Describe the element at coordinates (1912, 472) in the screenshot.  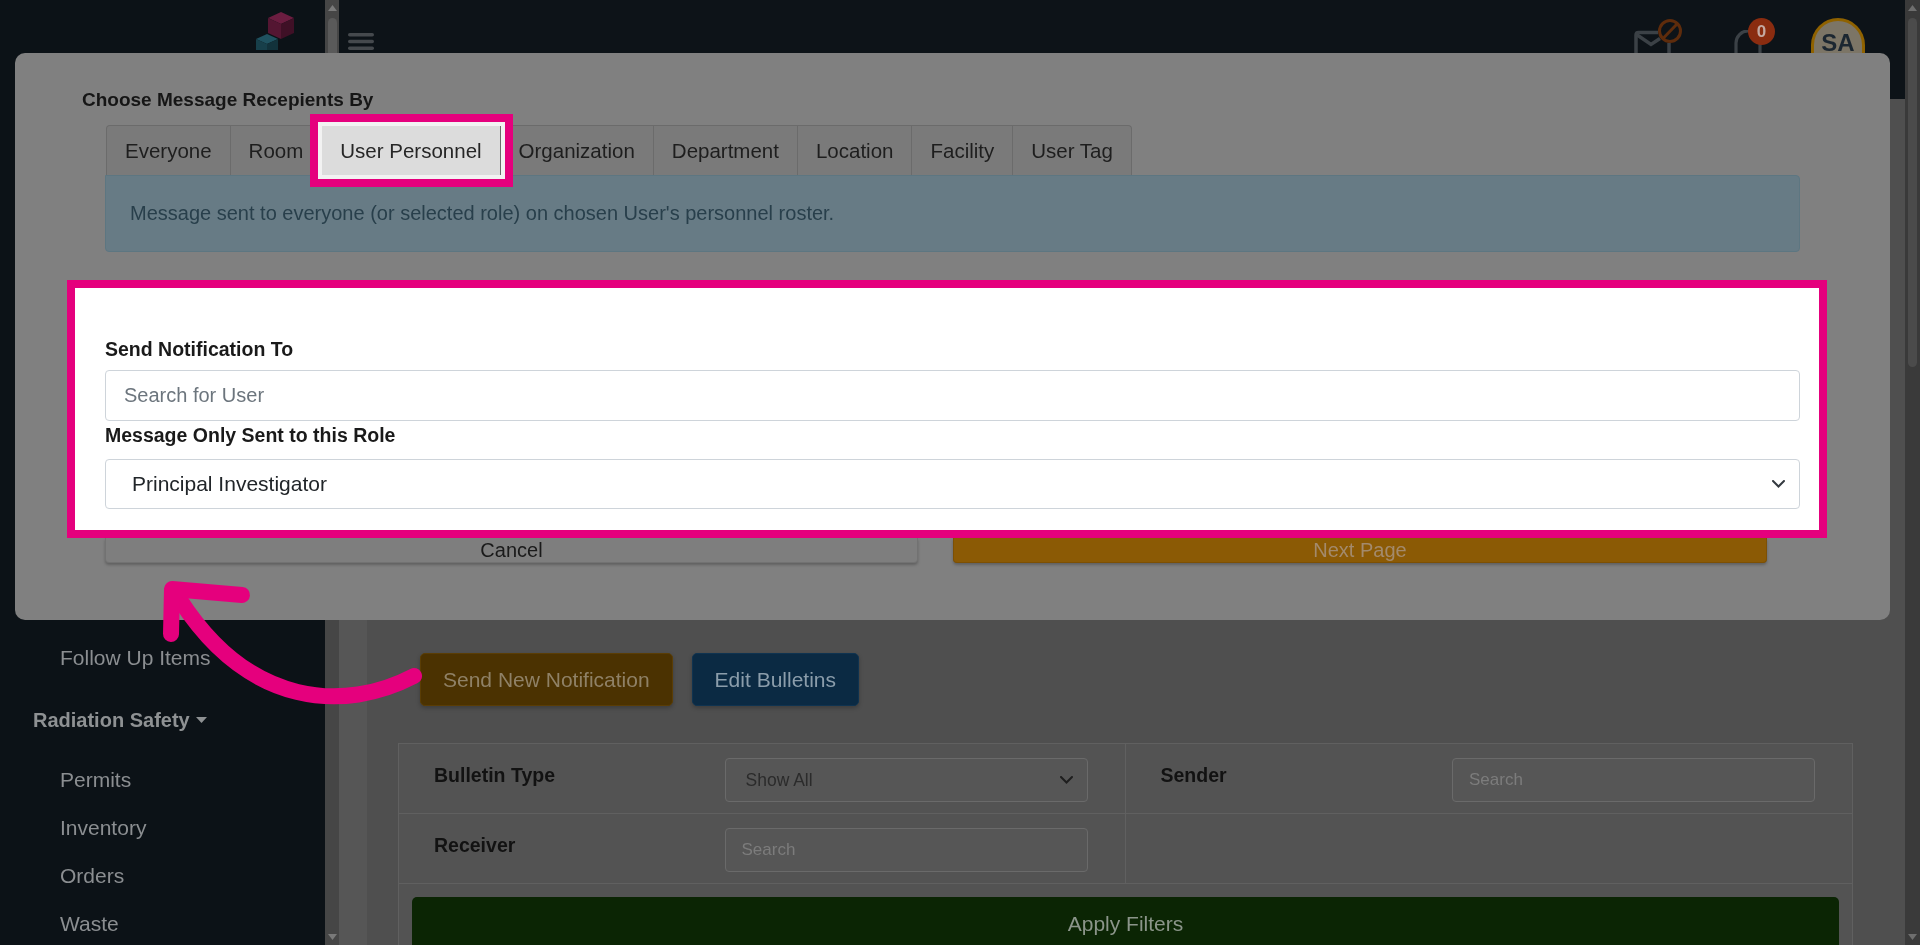
I see `scrollbar` at that location.